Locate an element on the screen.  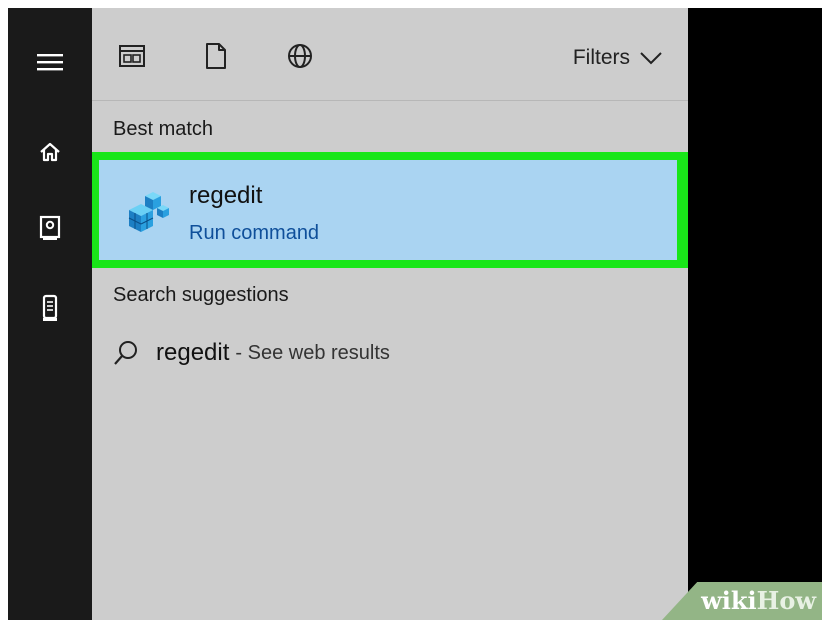
watermark-wiki: wiki is located at coordinates (729, 600).